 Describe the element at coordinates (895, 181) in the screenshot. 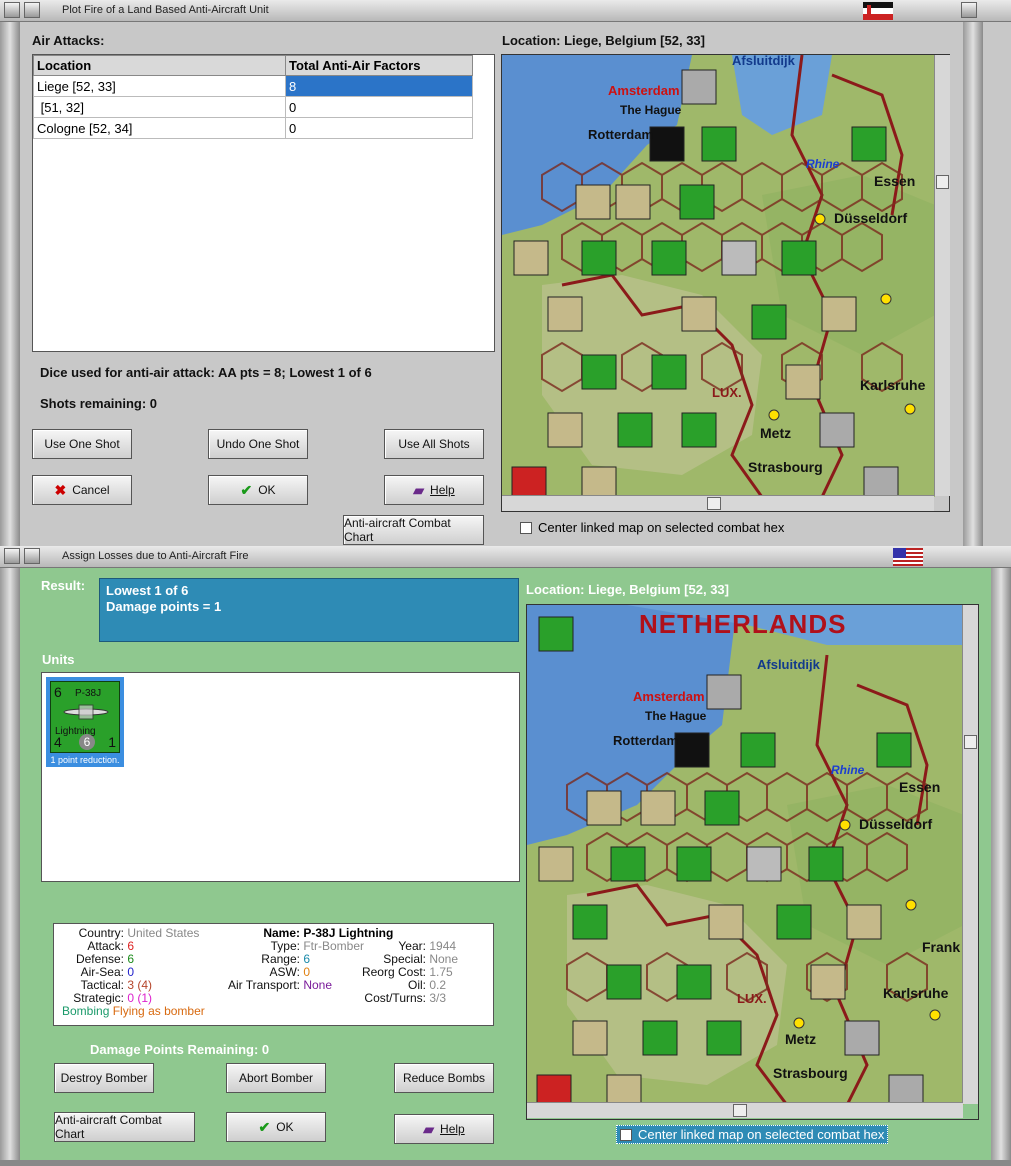

I see `city-label: Essen` at that location.